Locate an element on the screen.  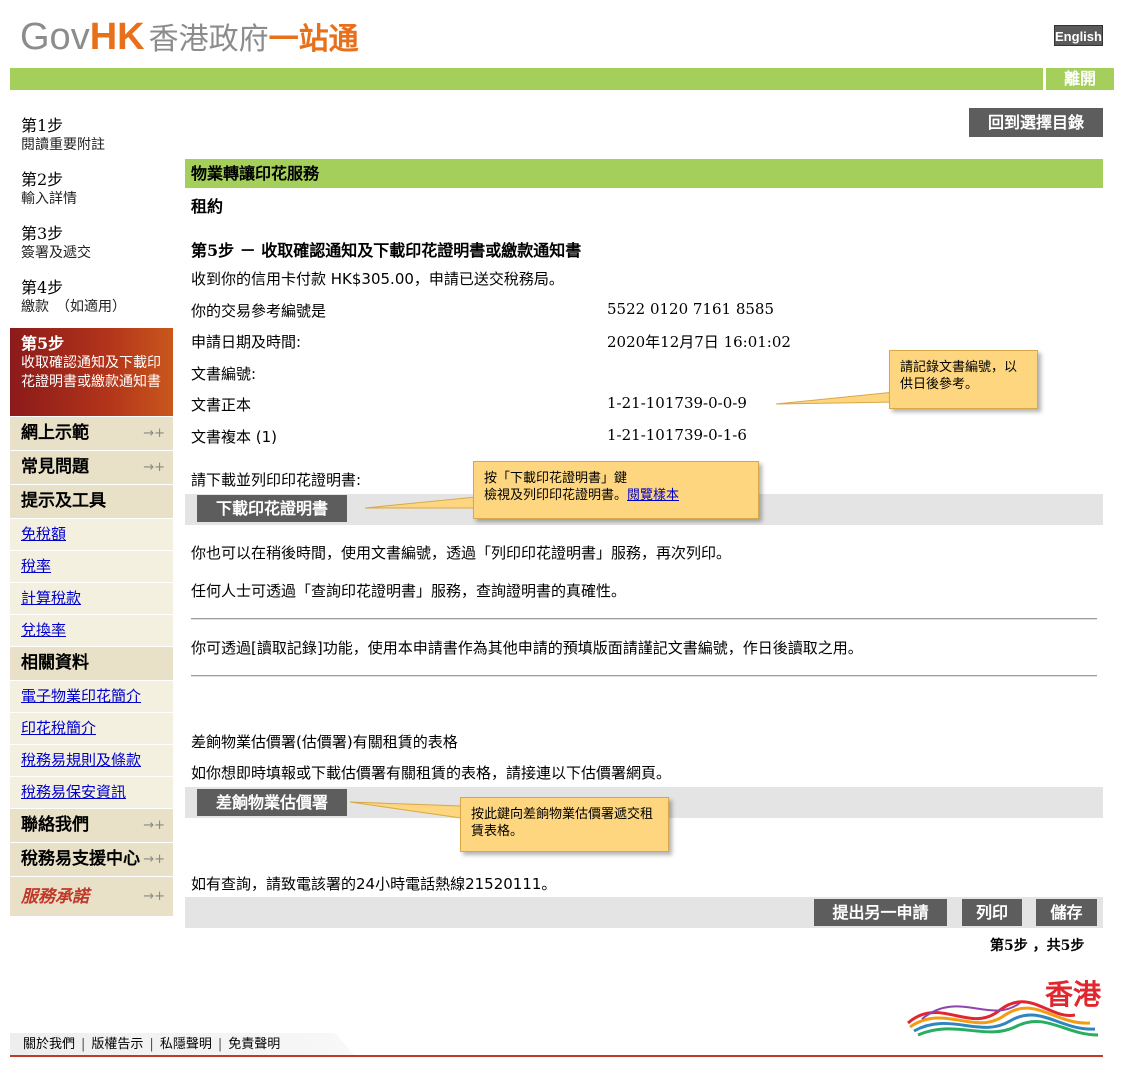
footer-red-line is located at coordinates (556, 1056).